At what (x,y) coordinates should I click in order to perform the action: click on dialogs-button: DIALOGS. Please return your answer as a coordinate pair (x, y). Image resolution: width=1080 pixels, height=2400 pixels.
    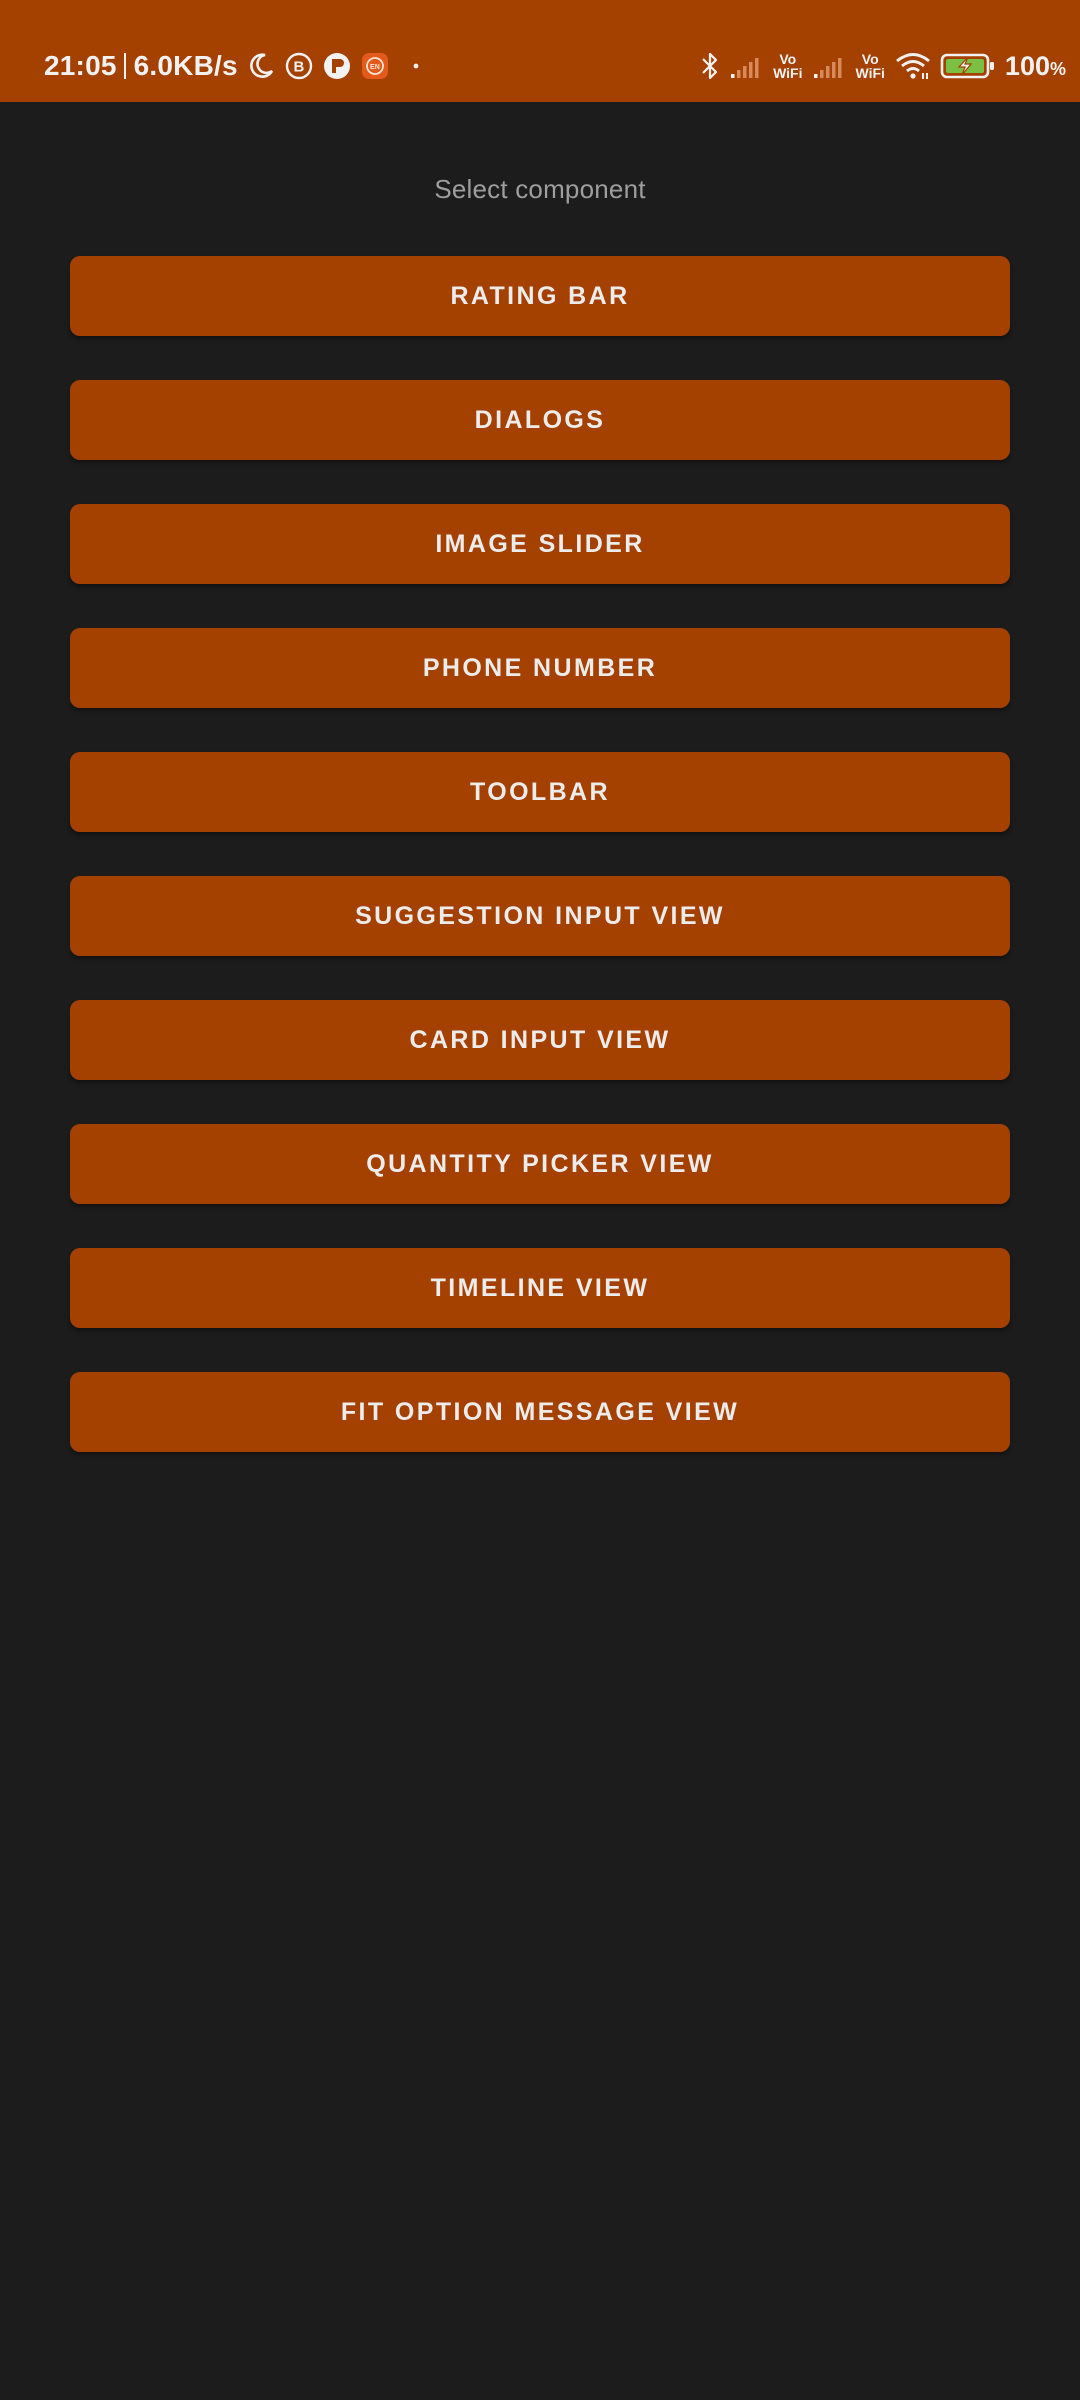
    Looking at the image, I should click on (540, 420).